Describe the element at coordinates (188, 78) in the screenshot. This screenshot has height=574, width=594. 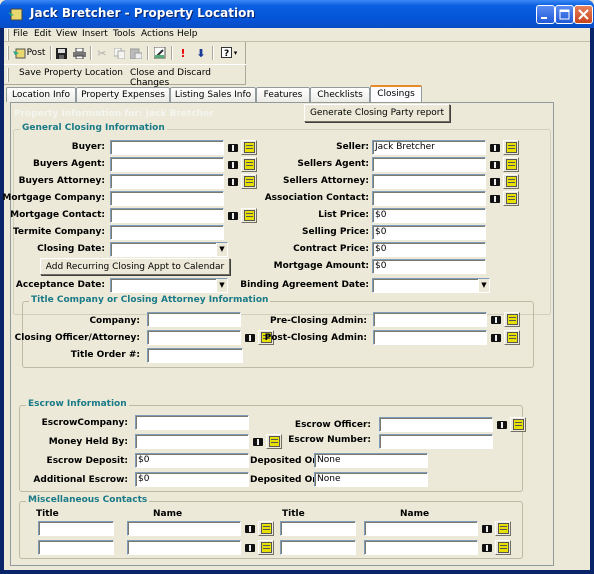
I see `close-discard-button: Close and Discard Changes` at that location.